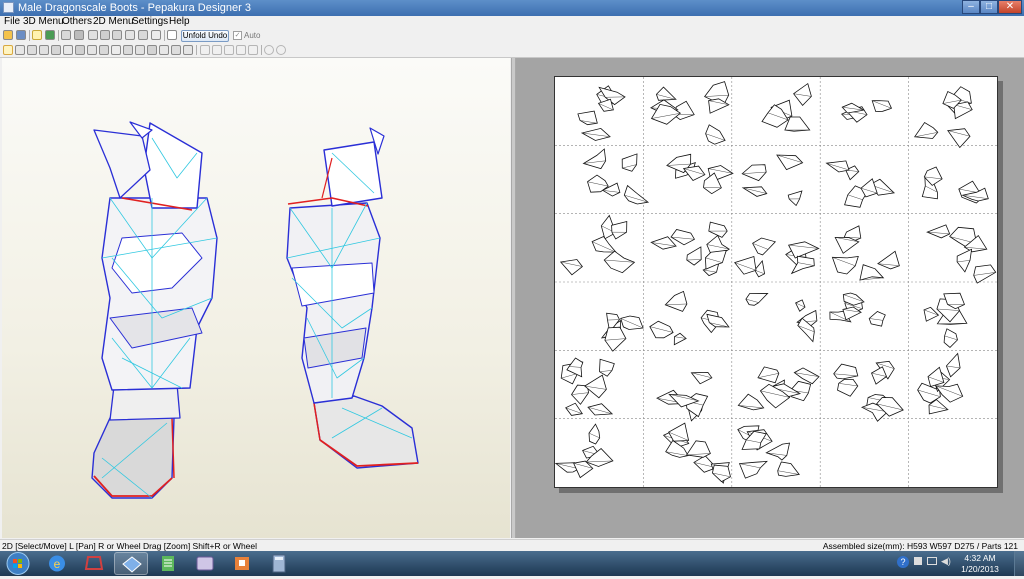 Image resolution: width=1024 pixels, height=579 pixels. I want to click on network-icon, so click(932, 561).